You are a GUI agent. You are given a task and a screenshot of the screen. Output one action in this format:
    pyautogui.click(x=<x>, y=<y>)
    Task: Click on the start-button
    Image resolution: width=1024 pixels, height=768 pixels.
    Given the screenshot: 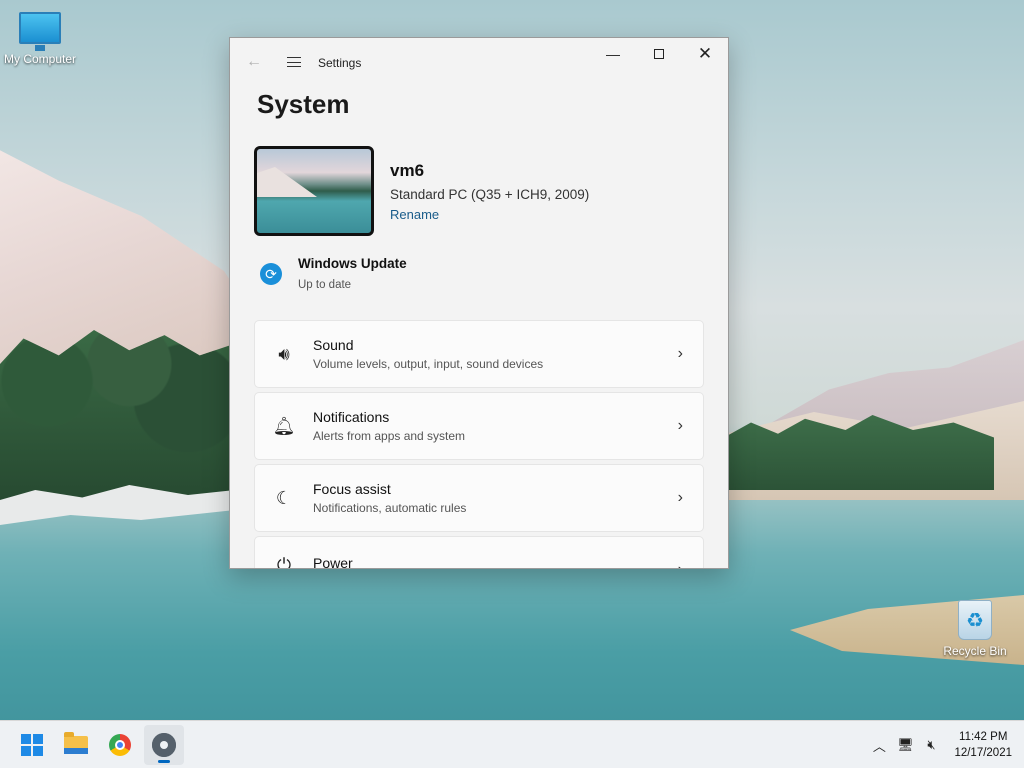 What is the action you would take?
    pyautogui.click(x=32, y=745)
    